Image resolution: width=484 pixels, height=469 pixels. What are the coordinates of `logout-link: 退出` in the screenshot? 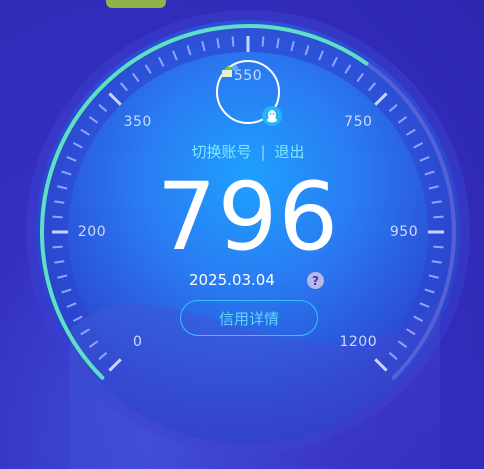 It's located at (290, 151).